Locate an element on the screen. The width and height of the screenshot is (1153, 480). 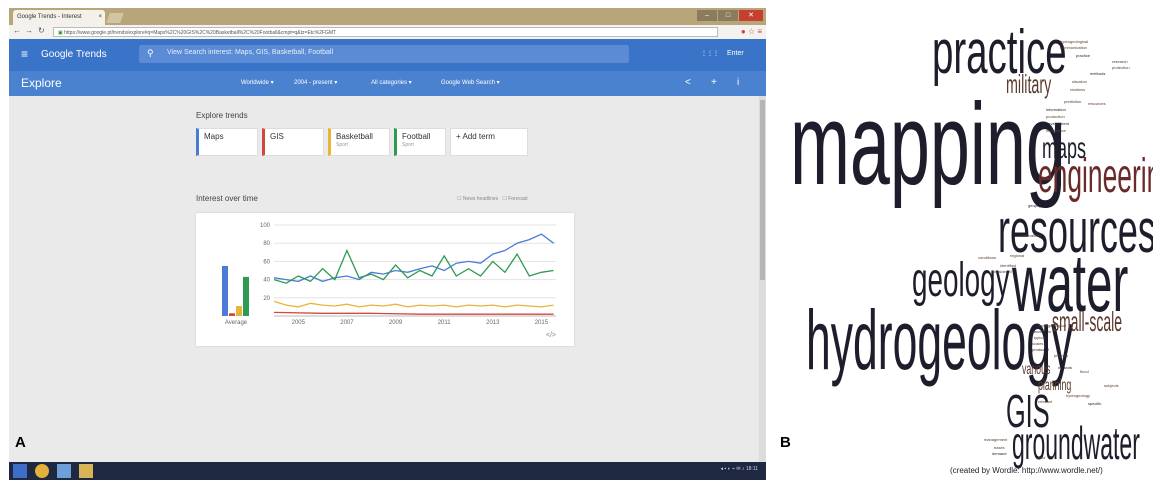
term-football: Football Sport is located at coordinates (420, 142).